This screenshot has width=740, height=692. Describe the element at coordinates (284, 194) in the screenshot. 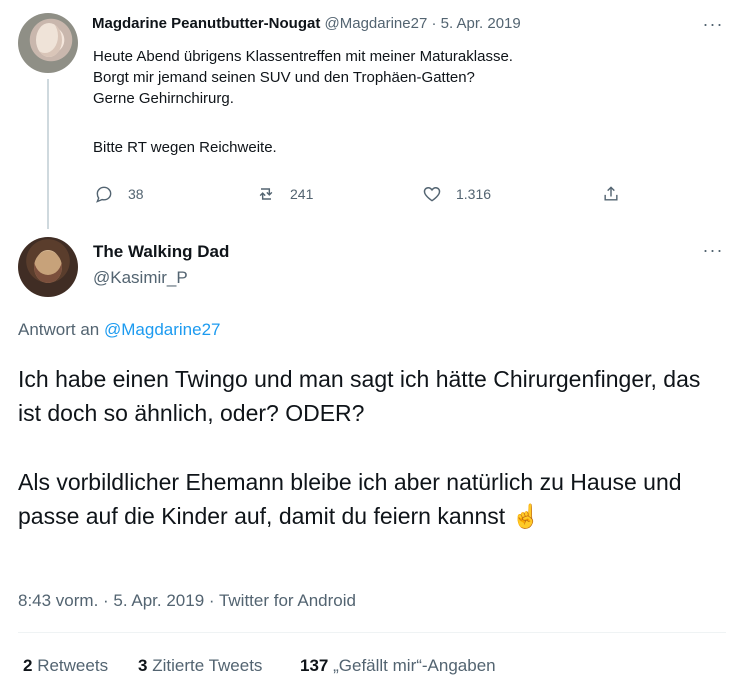

I see `retweet-action: 241` at that location.